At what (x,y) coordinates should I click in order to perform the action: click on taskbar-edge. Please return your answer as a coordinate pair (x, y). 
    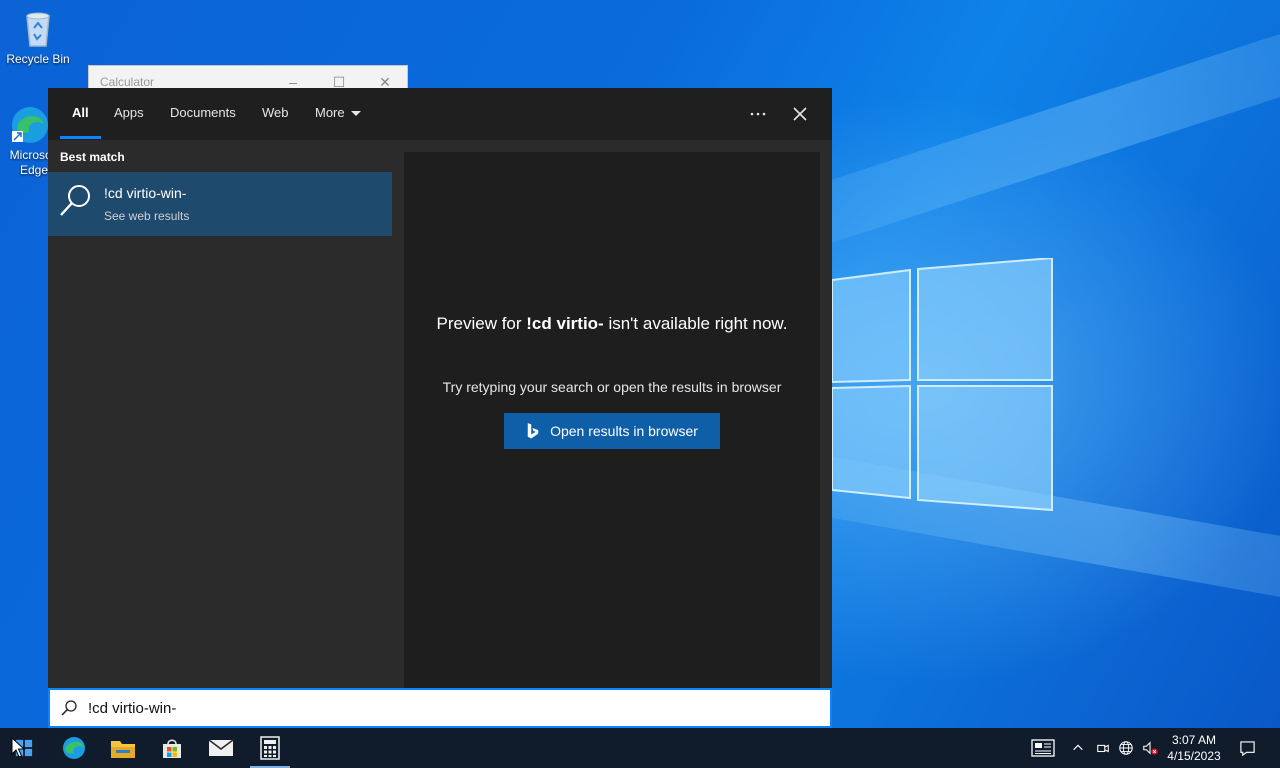
    Looking at the image, I should click on (74, 748).